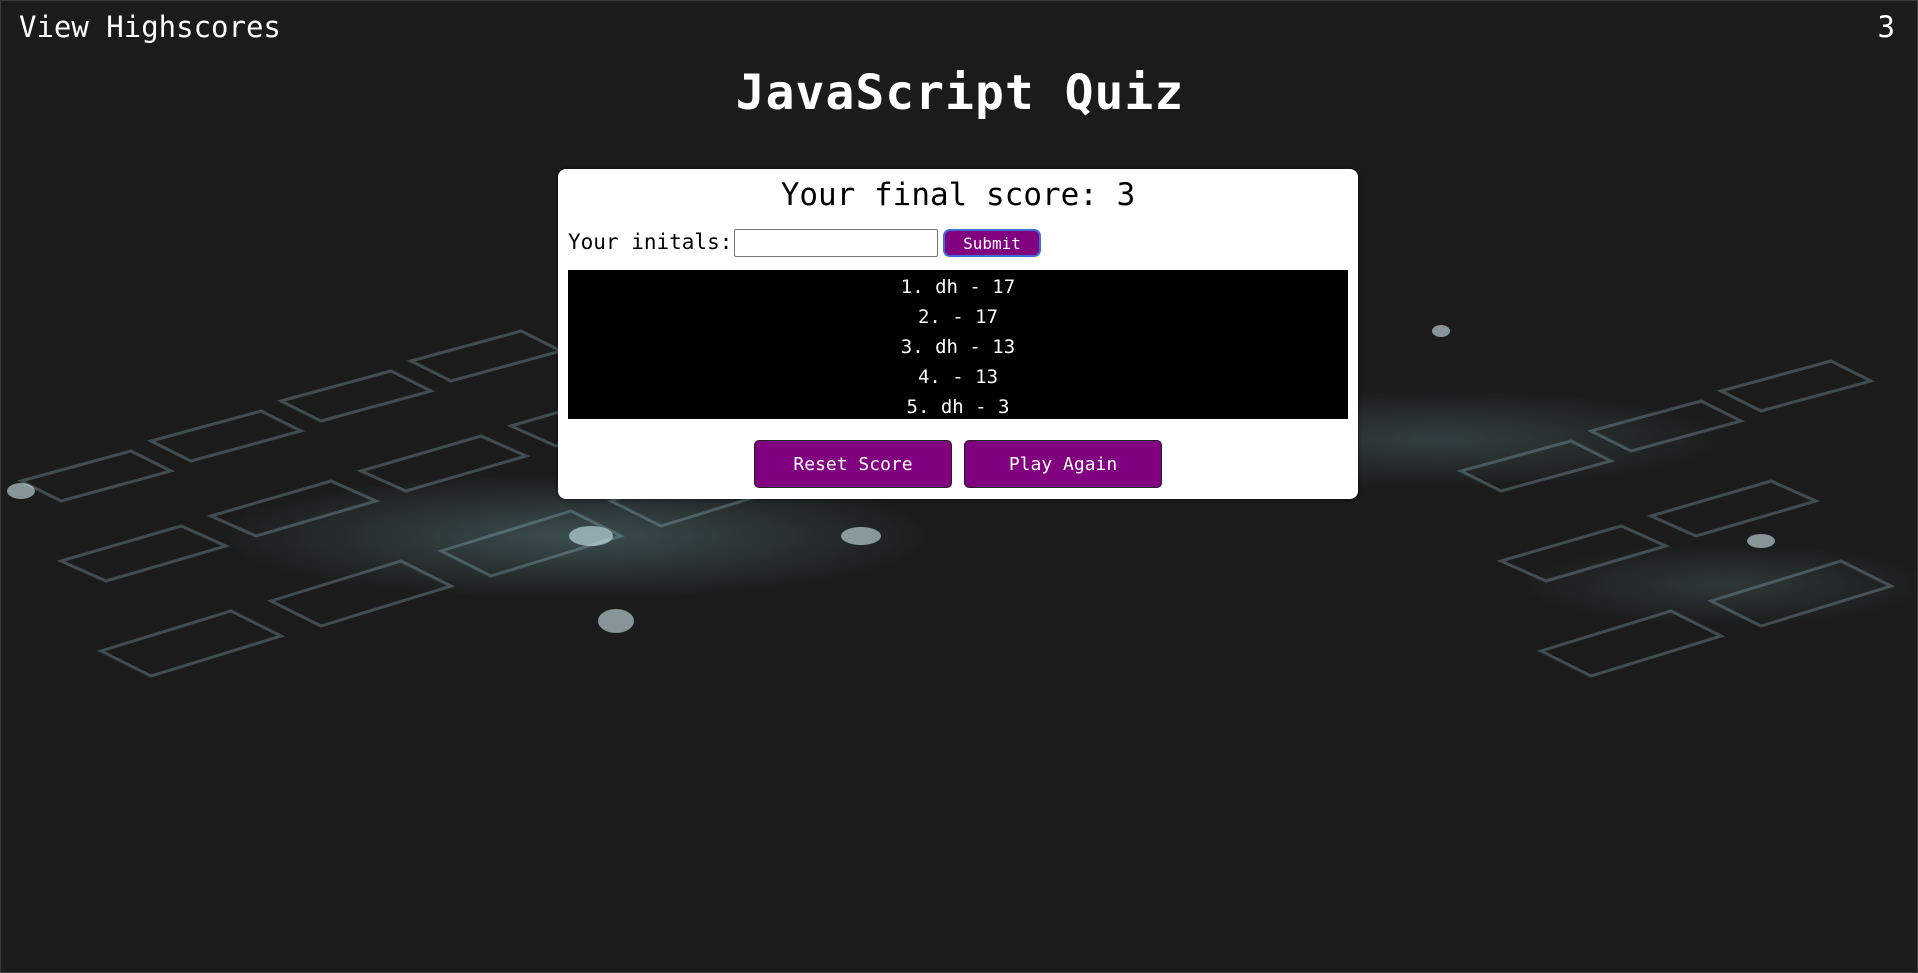 The width and height of the screenshot is (1918, 973). I want to click on initials-input, so click(836, 243).